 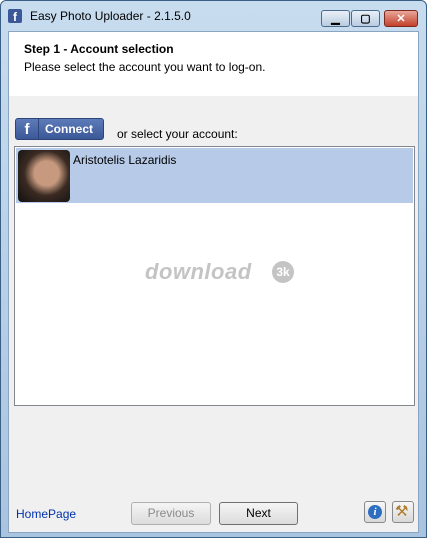 I want to click on title-bar: f Easy Photo Uploader - 2.1.5.0 ▁ ▢ ✕, so click(x=213, y=16).